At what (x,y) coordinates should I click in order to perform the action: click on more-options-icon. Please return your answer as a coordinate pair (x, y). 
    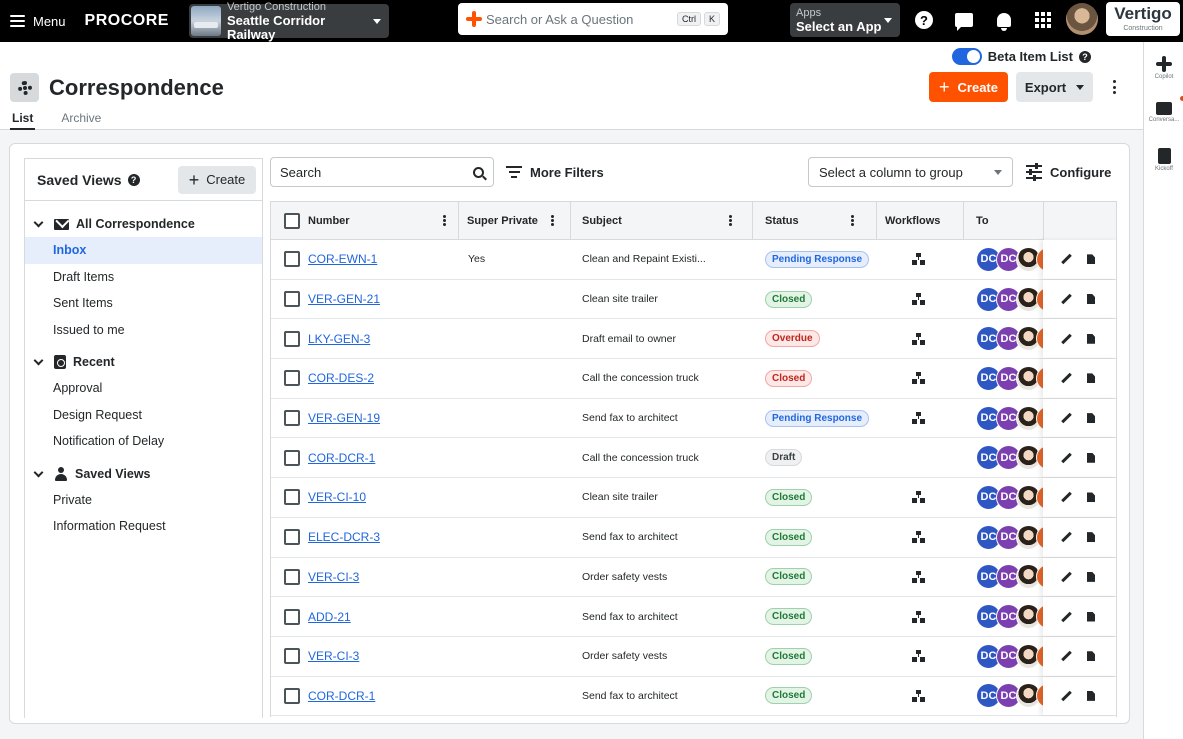
    Looking at the image, I should click on (1114, 87).